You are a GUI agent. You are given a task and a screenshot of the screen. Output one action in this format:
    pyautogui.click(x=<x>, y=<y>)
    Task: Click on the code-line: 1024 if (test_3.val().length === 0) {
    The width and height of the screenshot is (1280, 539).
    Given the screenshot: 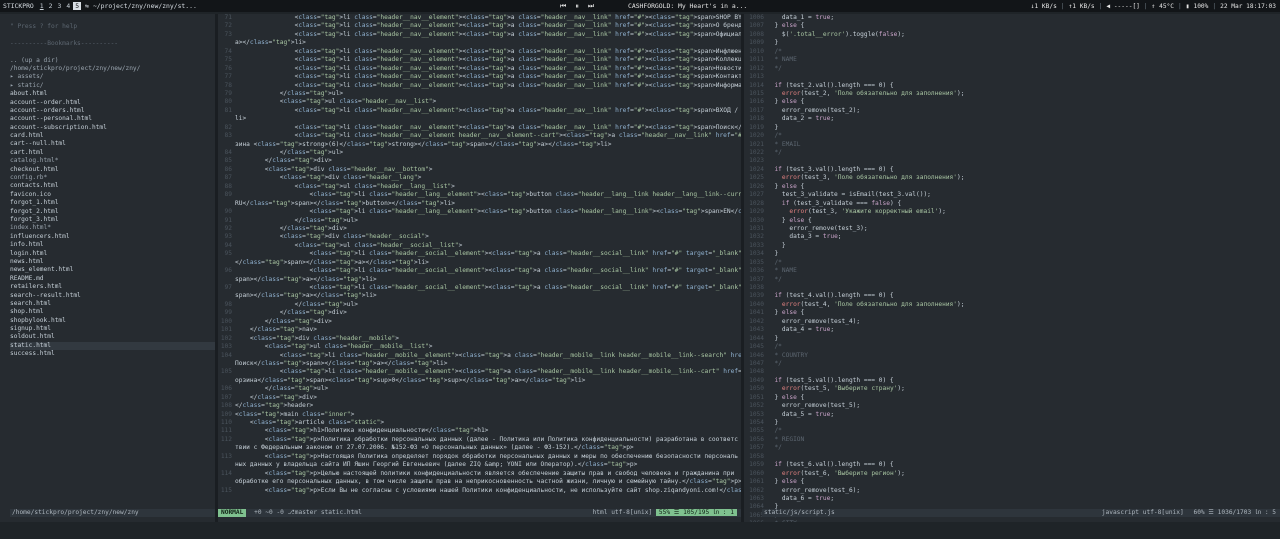 What is the action you would take?
    pyautogui.click(x=1012, y=170)
    